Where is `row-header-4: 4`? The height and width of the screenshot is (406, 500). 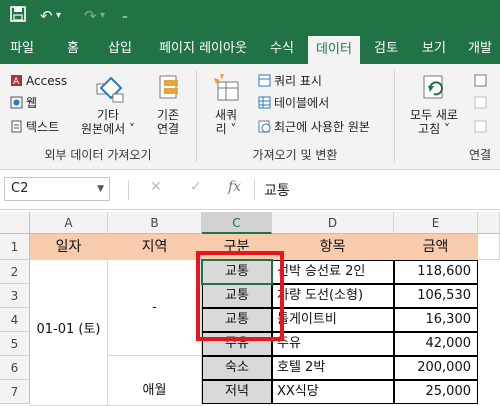
row-header-4: 4 is located at coordinates (15, 320).